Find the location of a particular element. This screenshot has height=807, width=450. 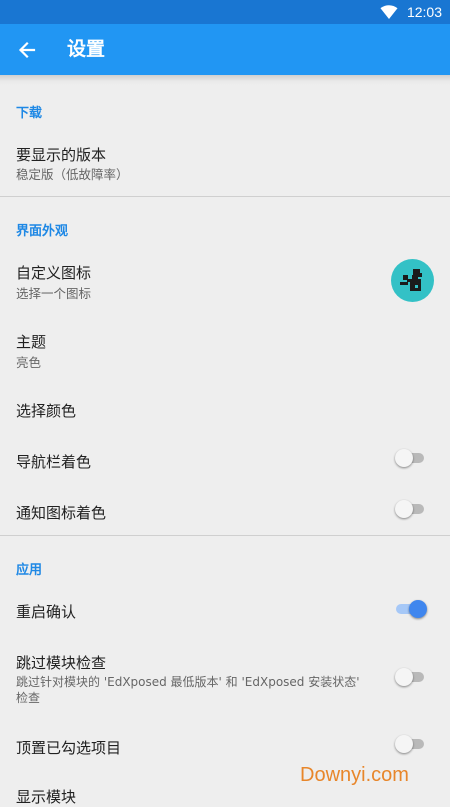

setting-skip-module-check-subtitle-line2: 检查 is located at coordinates (28, 698).